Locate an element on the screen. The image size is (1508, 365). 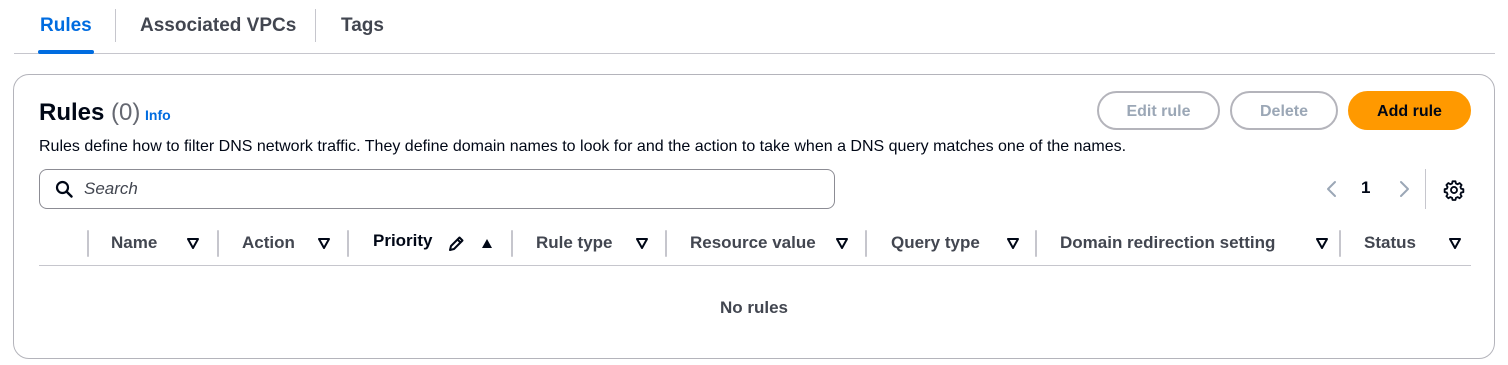
search-icon is located at coordinates (64, 189).